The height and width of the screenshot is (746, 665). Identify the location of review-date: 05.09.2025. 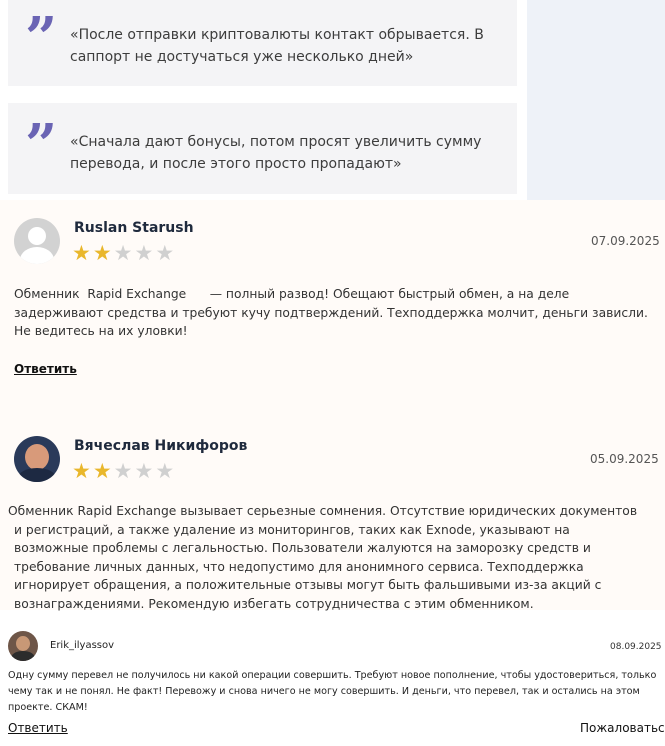
(624, 459).